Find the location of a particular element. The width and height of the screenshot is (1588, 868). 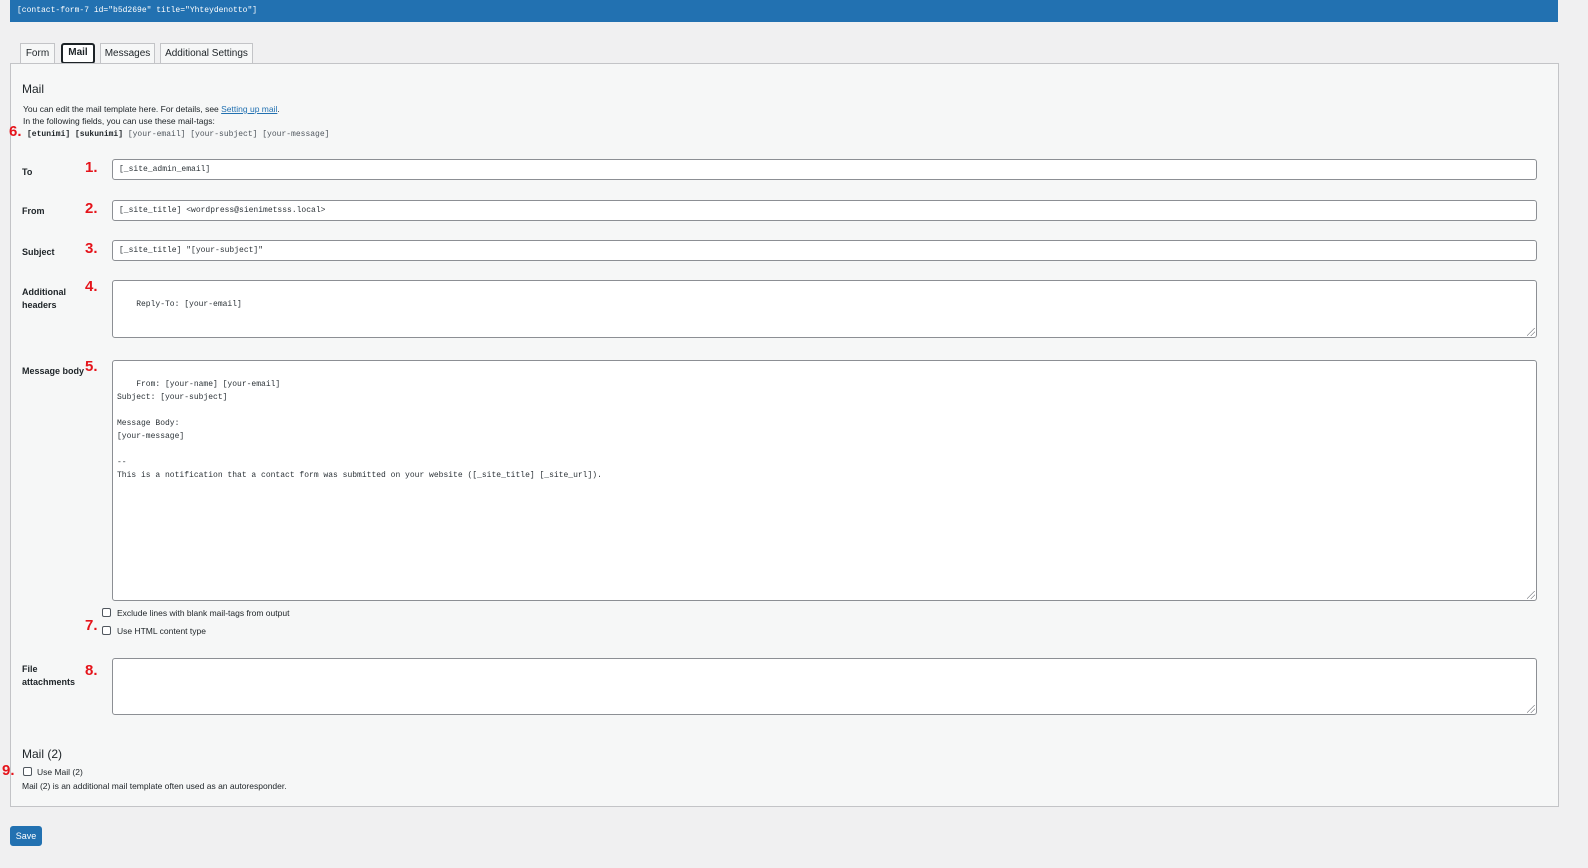

tab-form: Form is located at coordinates (37, 53).